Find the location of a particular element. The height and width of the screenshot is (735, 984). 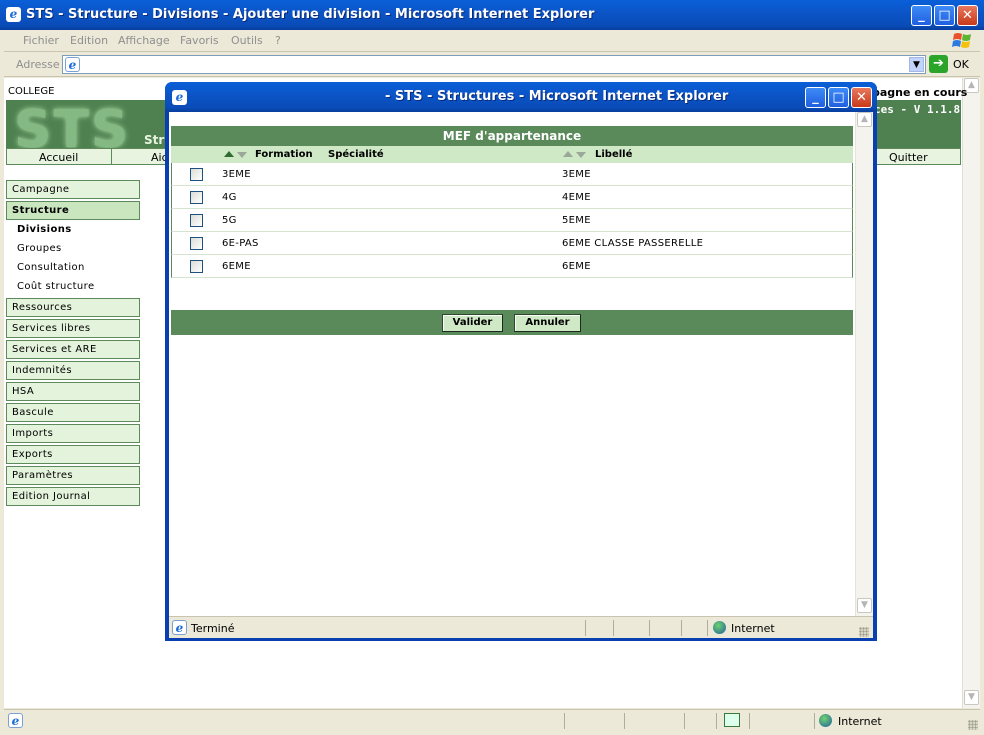

go-button: ➔ OK is located at coordinates (951, 64).